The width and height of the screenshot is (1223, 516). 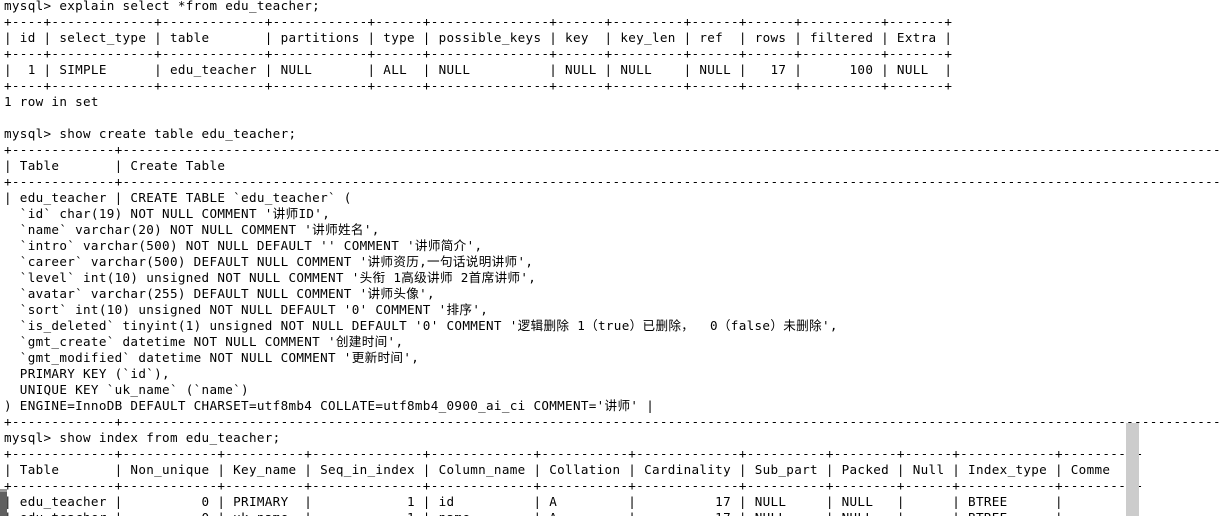 What do you see at coordinates (87, 373) in the screenshot?
I see `terminal-line: PRIMARY KEY (`id`),` at bounding box center [87, 373].